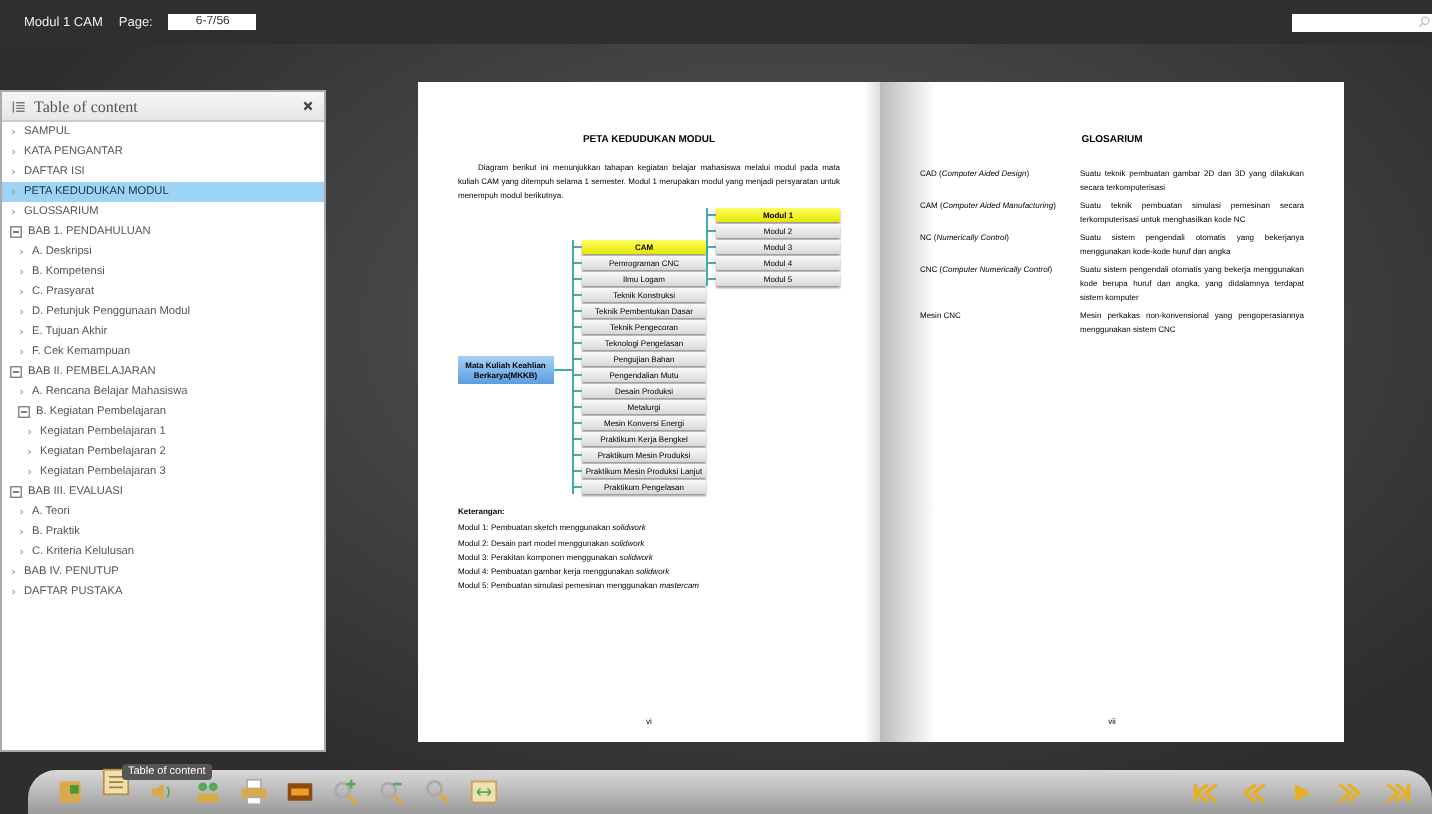 The width and height of the screenshot is (1432, 814). Describe the element at coordinates (1206, 792) in the screenshot. I see `first-page-icon` at that location.